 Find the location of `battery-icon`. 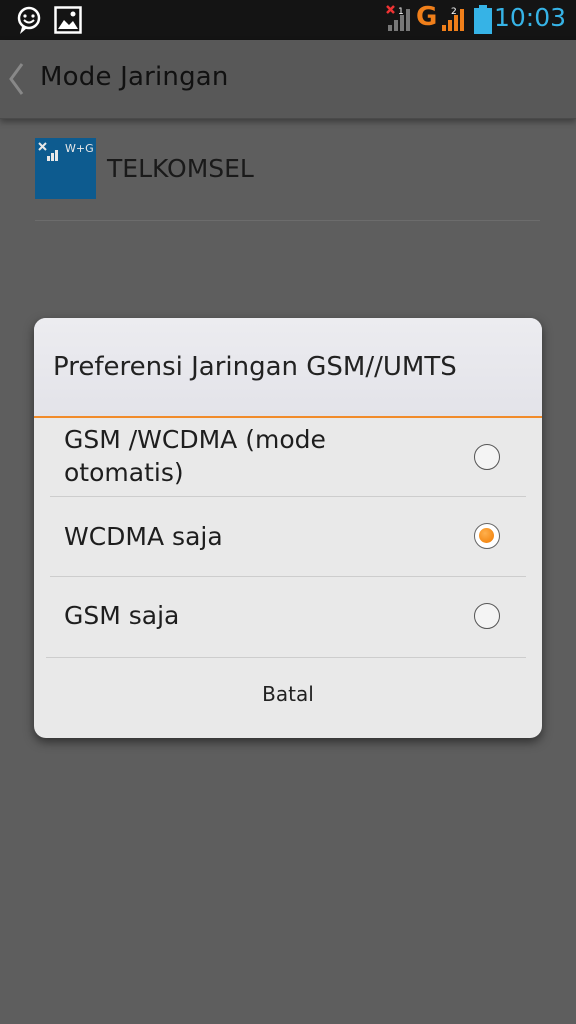

battery-icon is located at coordinates (483, 19).